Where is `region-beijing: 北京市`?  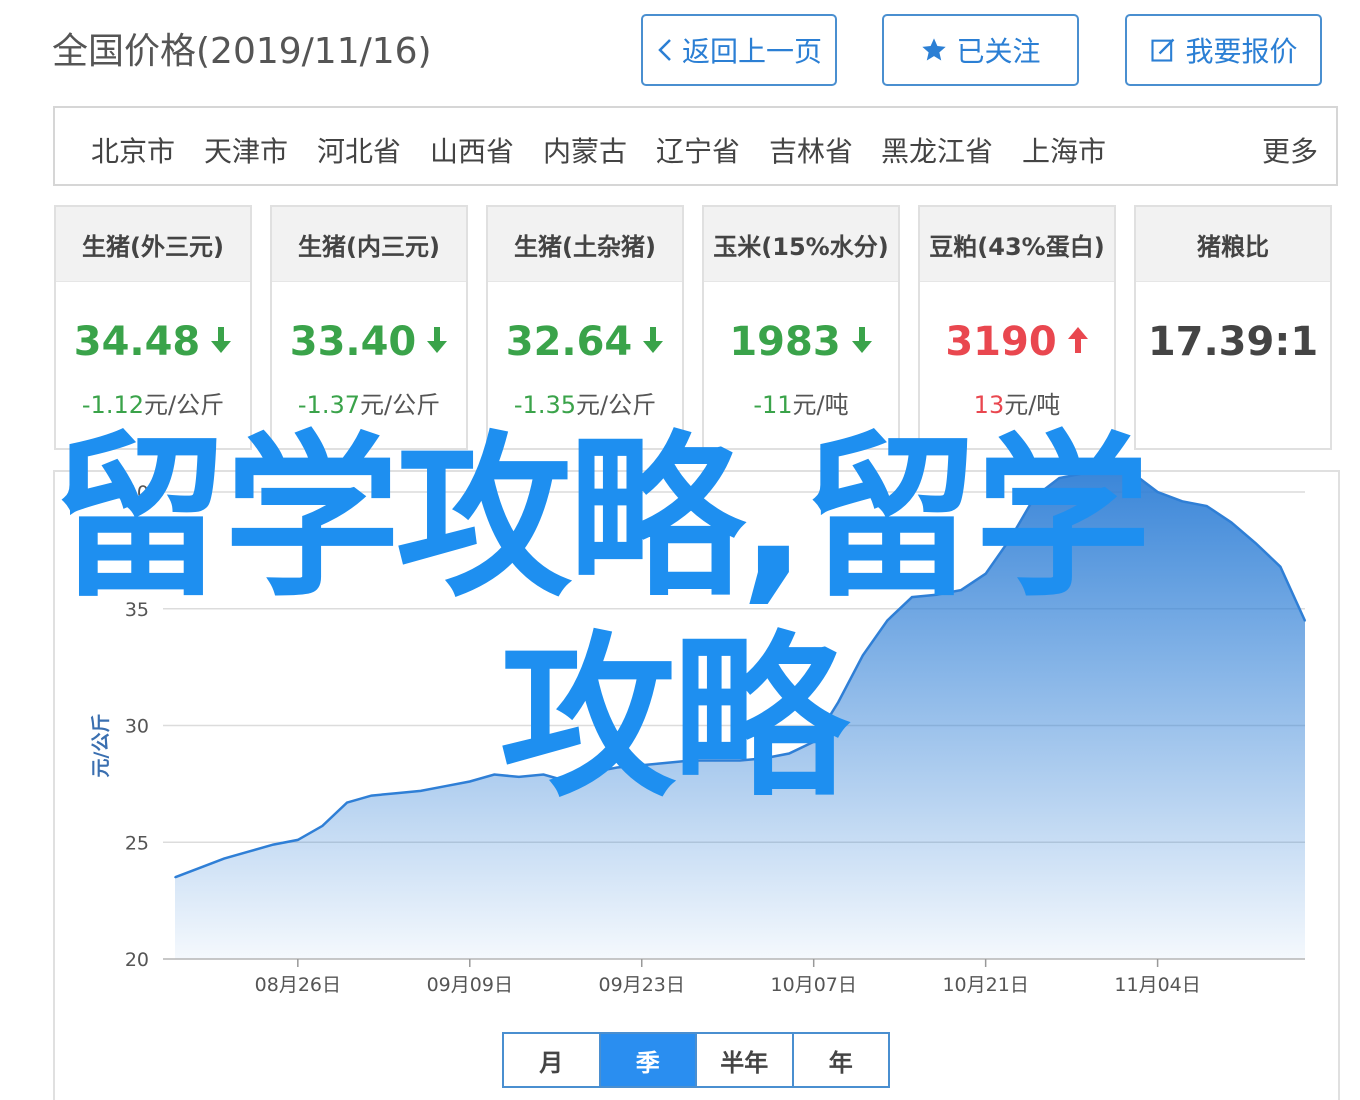
region-beijing: 北京市 is located at coordinates (133, 150).